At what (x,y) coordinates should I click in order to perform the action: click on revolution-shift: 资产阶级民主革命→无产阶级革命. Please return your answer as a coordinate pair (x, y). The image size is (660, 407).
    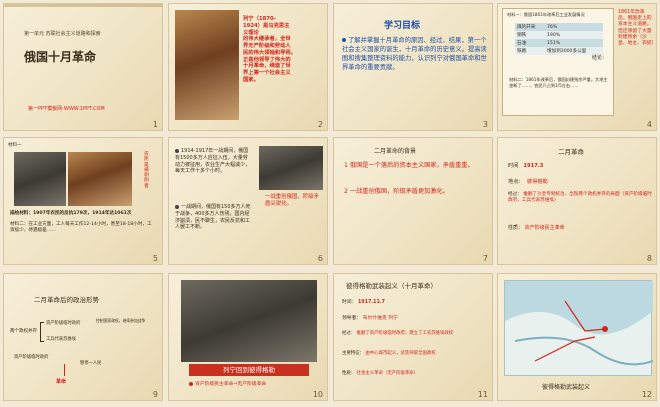
    Looking at the image, I should click on (227, 383).